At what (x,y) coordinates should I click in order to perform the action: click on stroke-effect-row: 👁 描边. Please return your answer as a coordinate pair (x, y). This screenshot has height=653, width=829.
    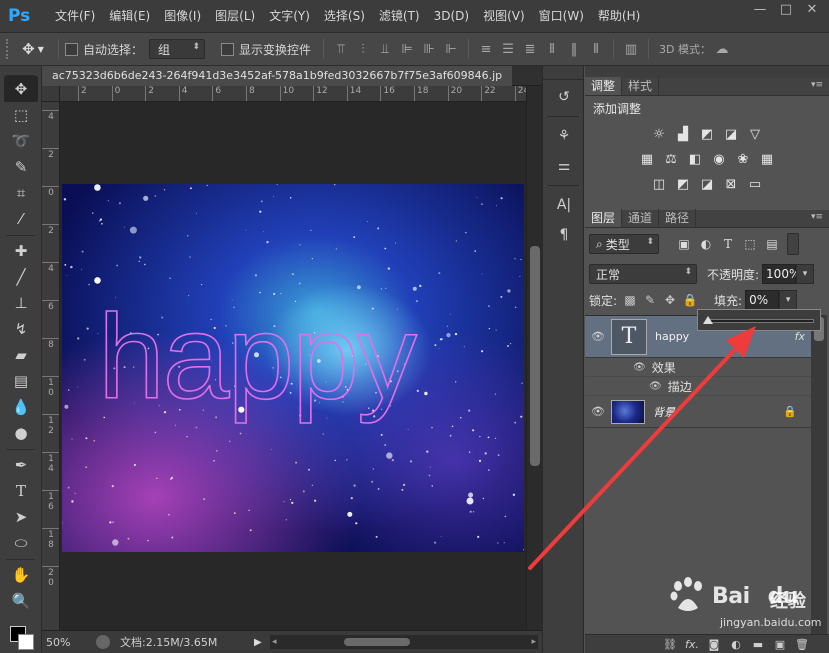
    Looking at the image, I should click on (698, 386).